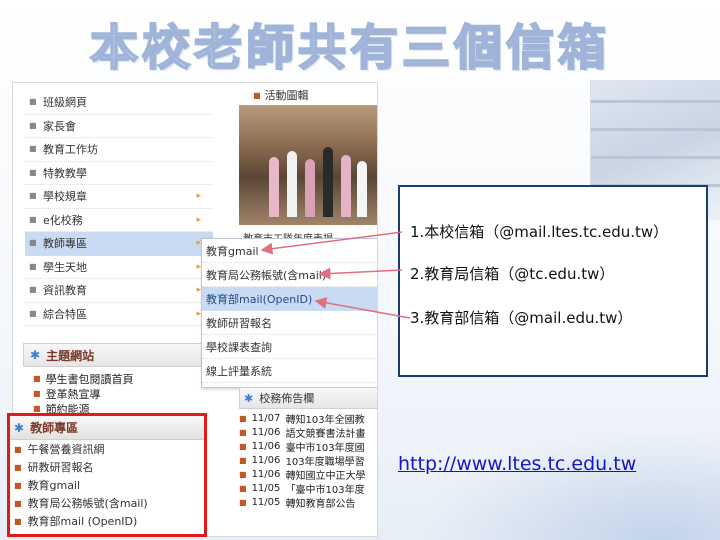 Image resolution: width=720 pixels, height=540 pixels. I want to click on nav-item-label: 綜合特區, so click(65, 314).